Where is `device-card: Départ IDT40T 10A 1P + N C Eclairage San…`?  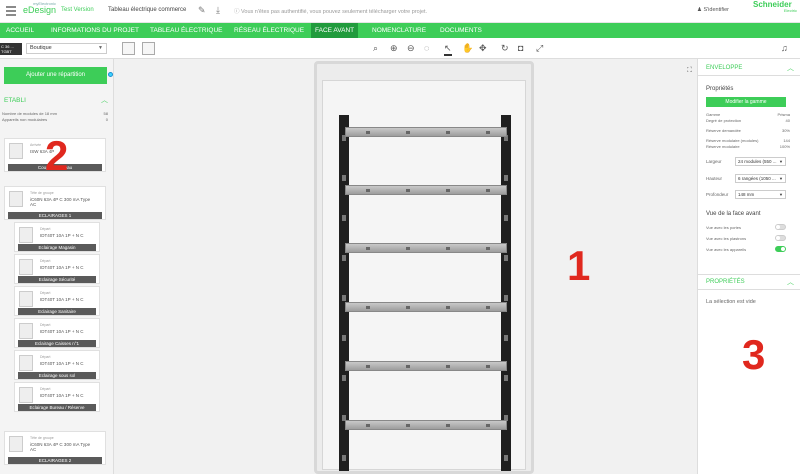
device-card: Départ IDT40T 10A 1P + N C Eclairage San… is located at coordinates (57, 301).